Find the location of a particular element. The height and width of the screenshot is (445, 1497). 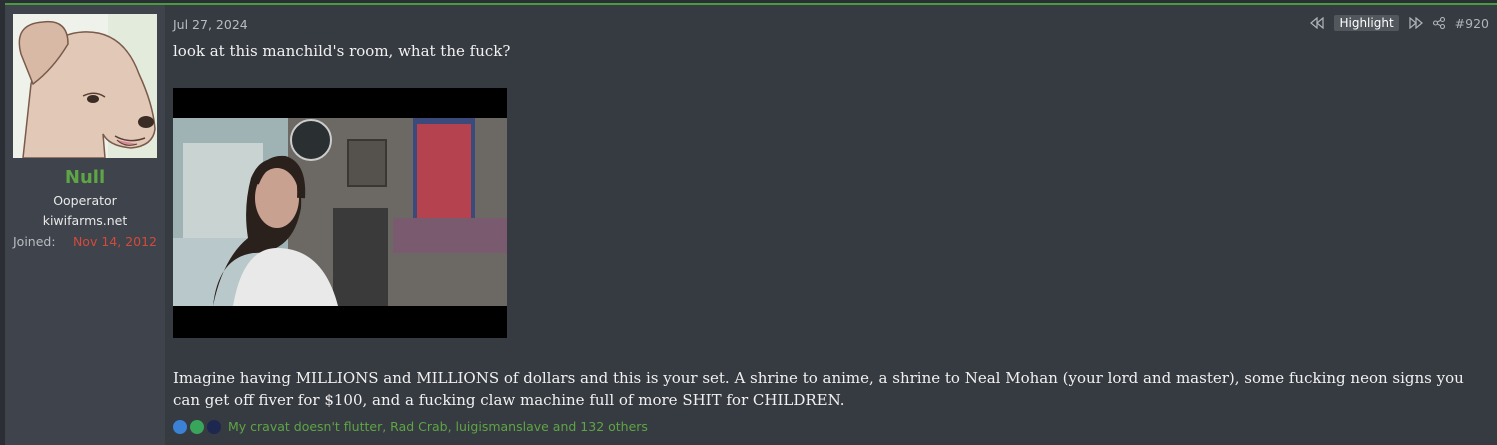

thumbs-up-icon is located at coordinates (180, 426).